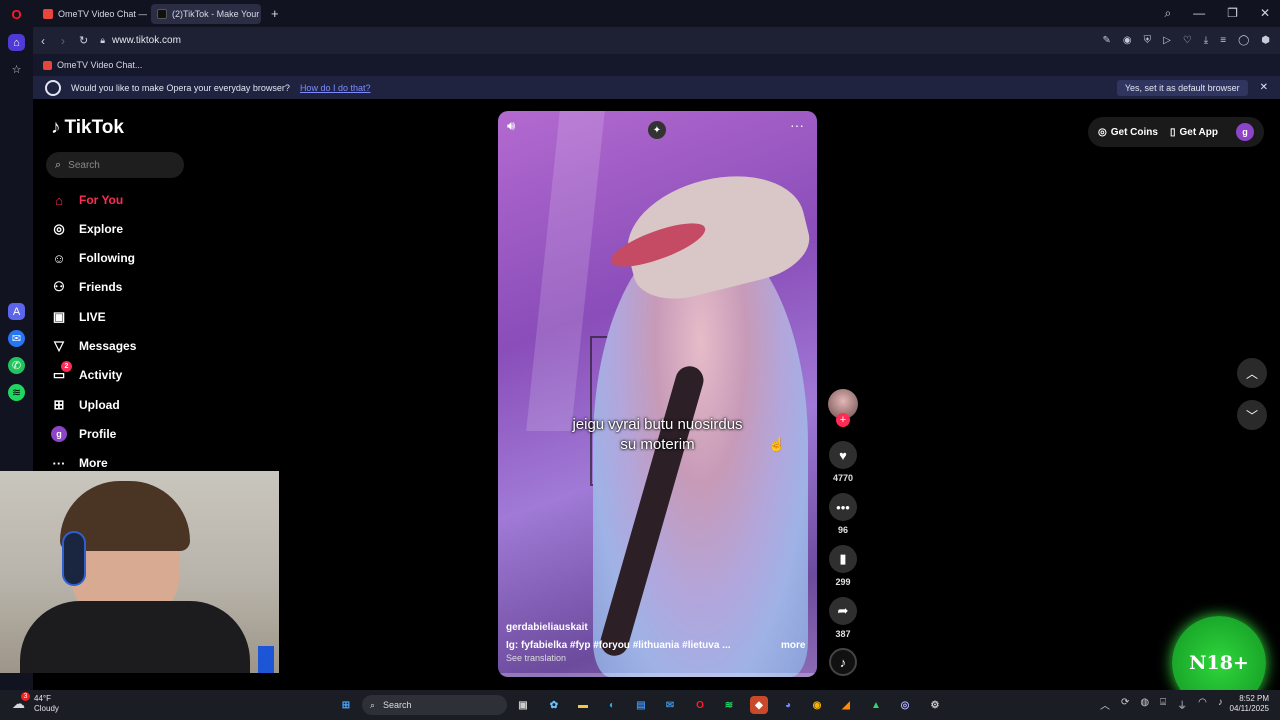 Image resolution: width=1280 pixels, height=720 pixels. What do you see at coordinates (59, 463) in the screenshot?
I see `more-icon: ···` at bounding box center [59, 463].